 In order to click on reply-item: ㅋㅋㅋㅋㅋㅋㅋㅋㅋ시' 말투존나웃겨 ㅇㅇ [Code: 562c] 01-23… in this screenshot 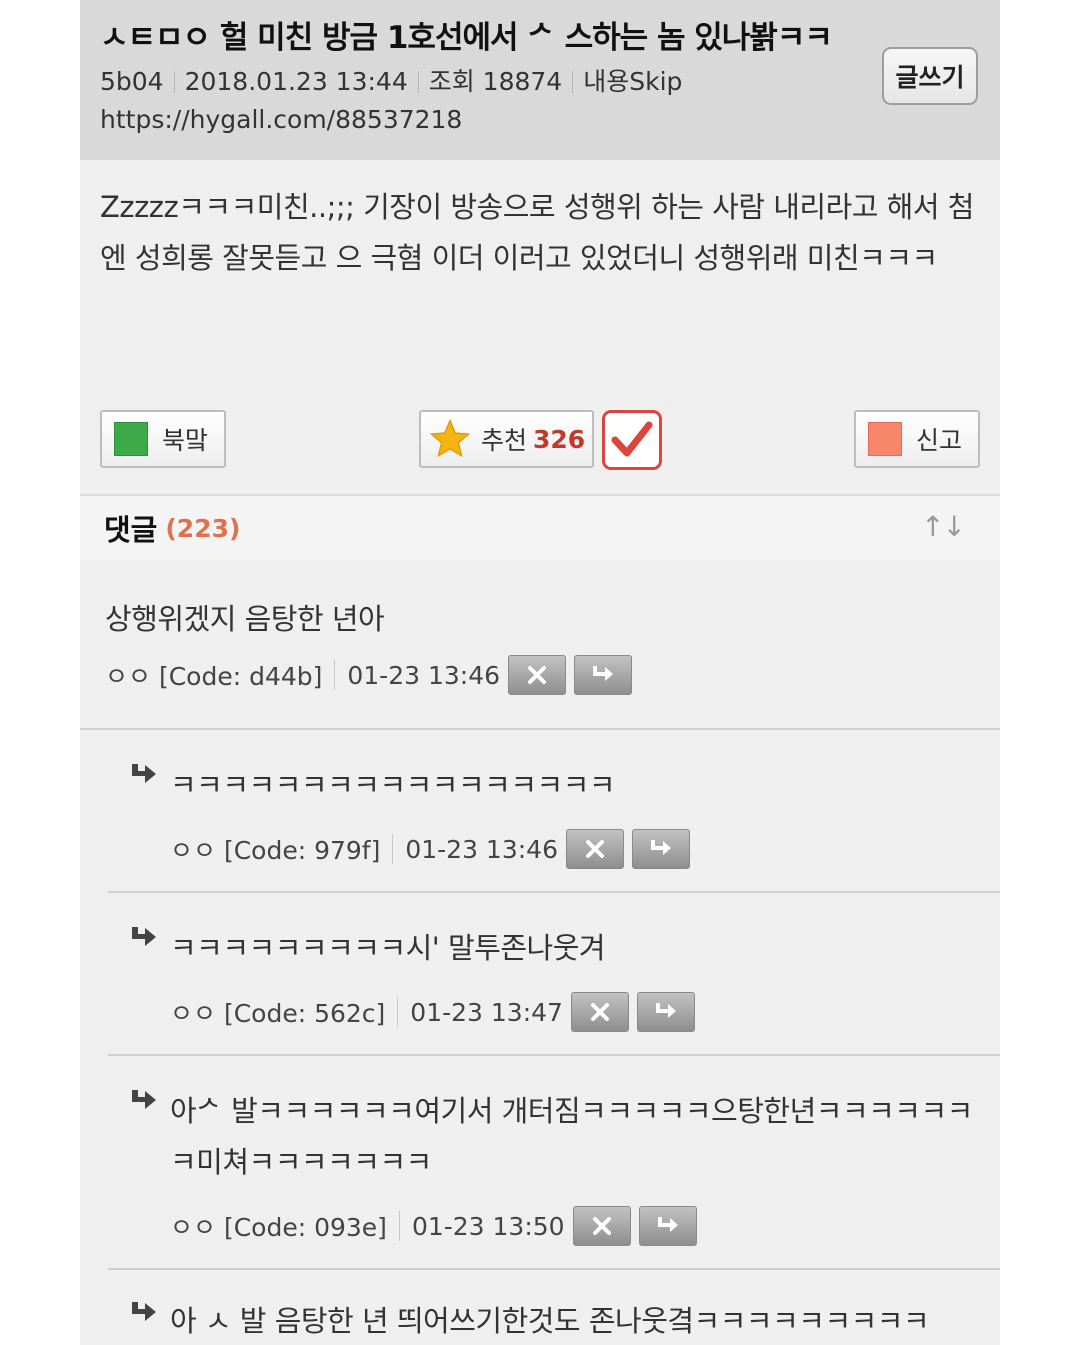, I will do `click(554, 974)`.